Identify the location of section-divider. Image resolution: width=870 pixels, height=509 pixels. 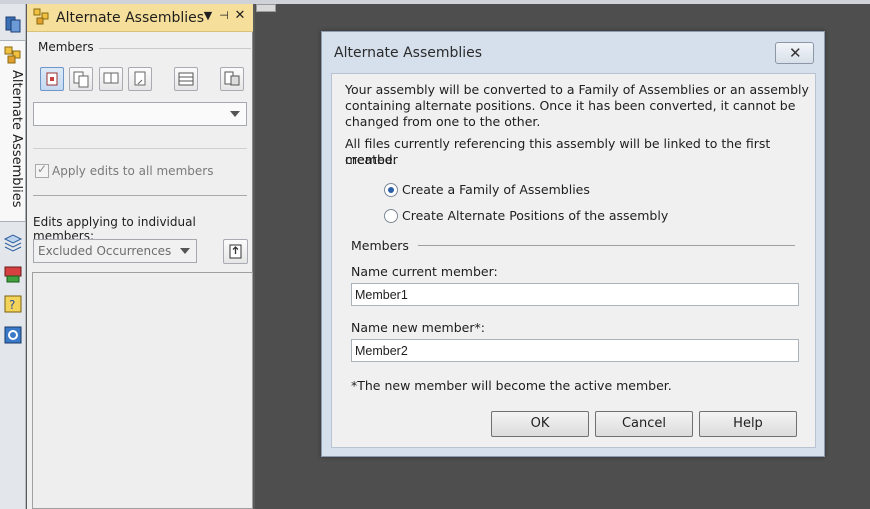
(140, 195).